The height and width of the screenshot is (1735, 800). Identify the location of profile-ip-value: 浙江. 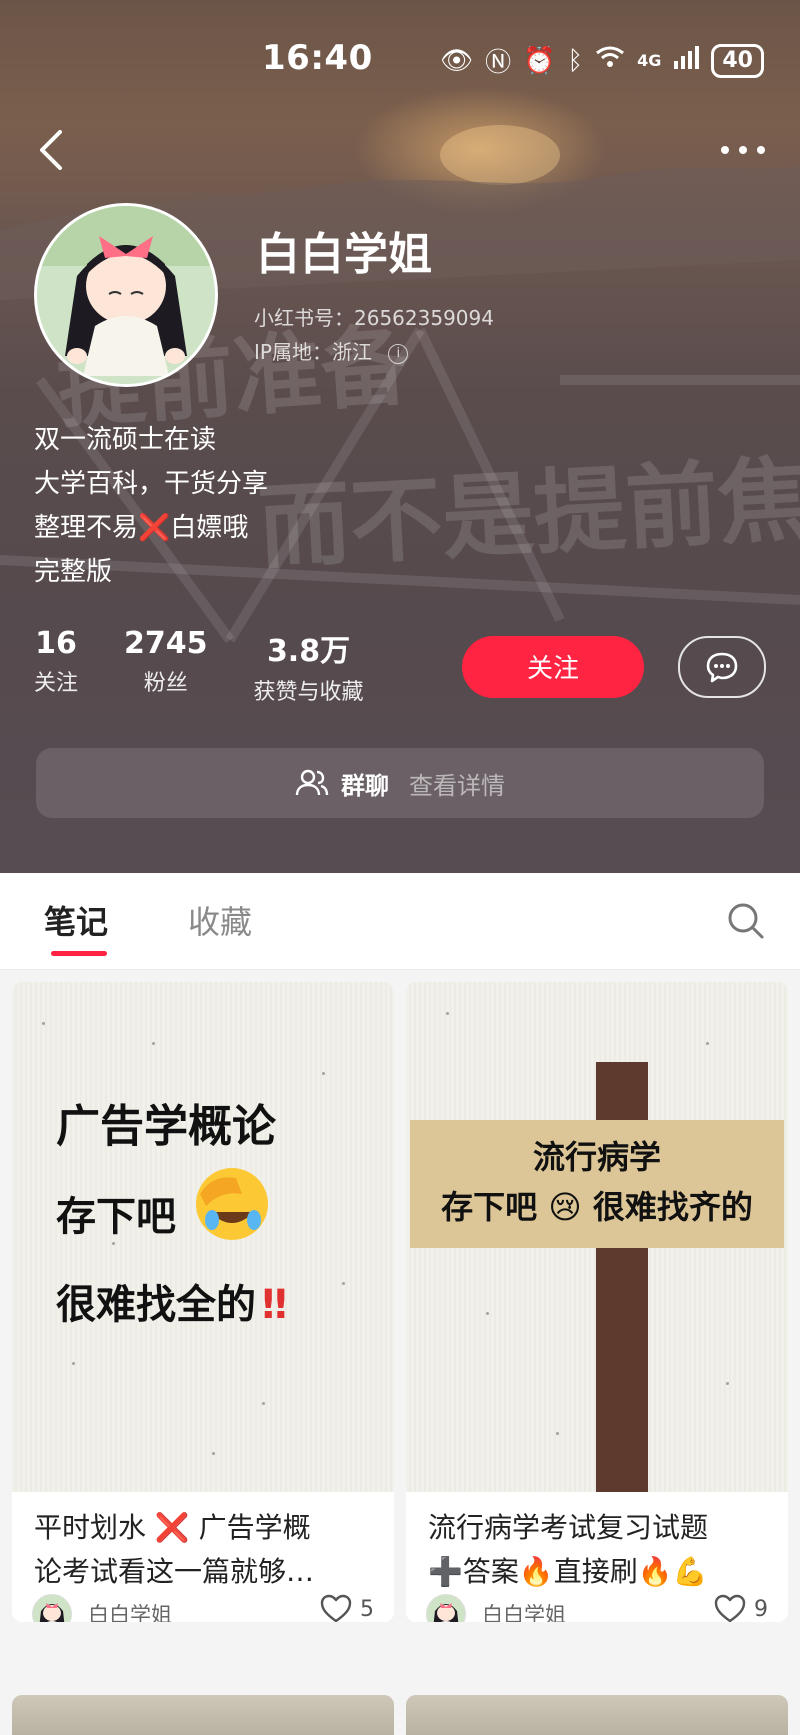
(351, 352).